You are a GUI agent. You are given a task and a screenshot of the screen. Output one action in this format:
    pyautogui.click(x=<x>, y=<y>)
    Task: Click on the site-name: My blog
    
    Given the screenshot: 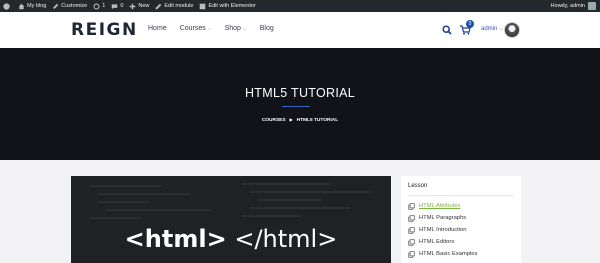 What is the action you would take?
    pyautogui.click(x=37, y=6)
    